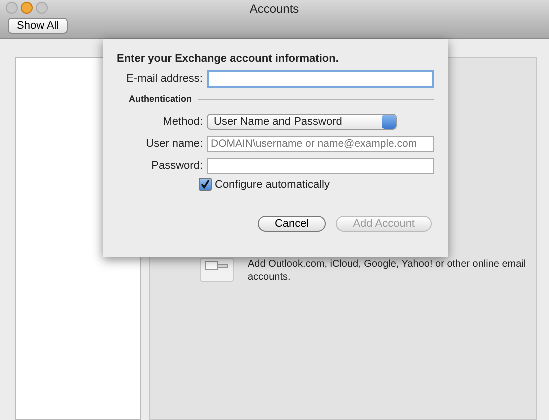 Image resolution: width=549 pixels, height=420 pixels. What do you see at coordinates (174, 144) in the screenshot?
I see `field-label: User name:` at bounding box center [174, 144].